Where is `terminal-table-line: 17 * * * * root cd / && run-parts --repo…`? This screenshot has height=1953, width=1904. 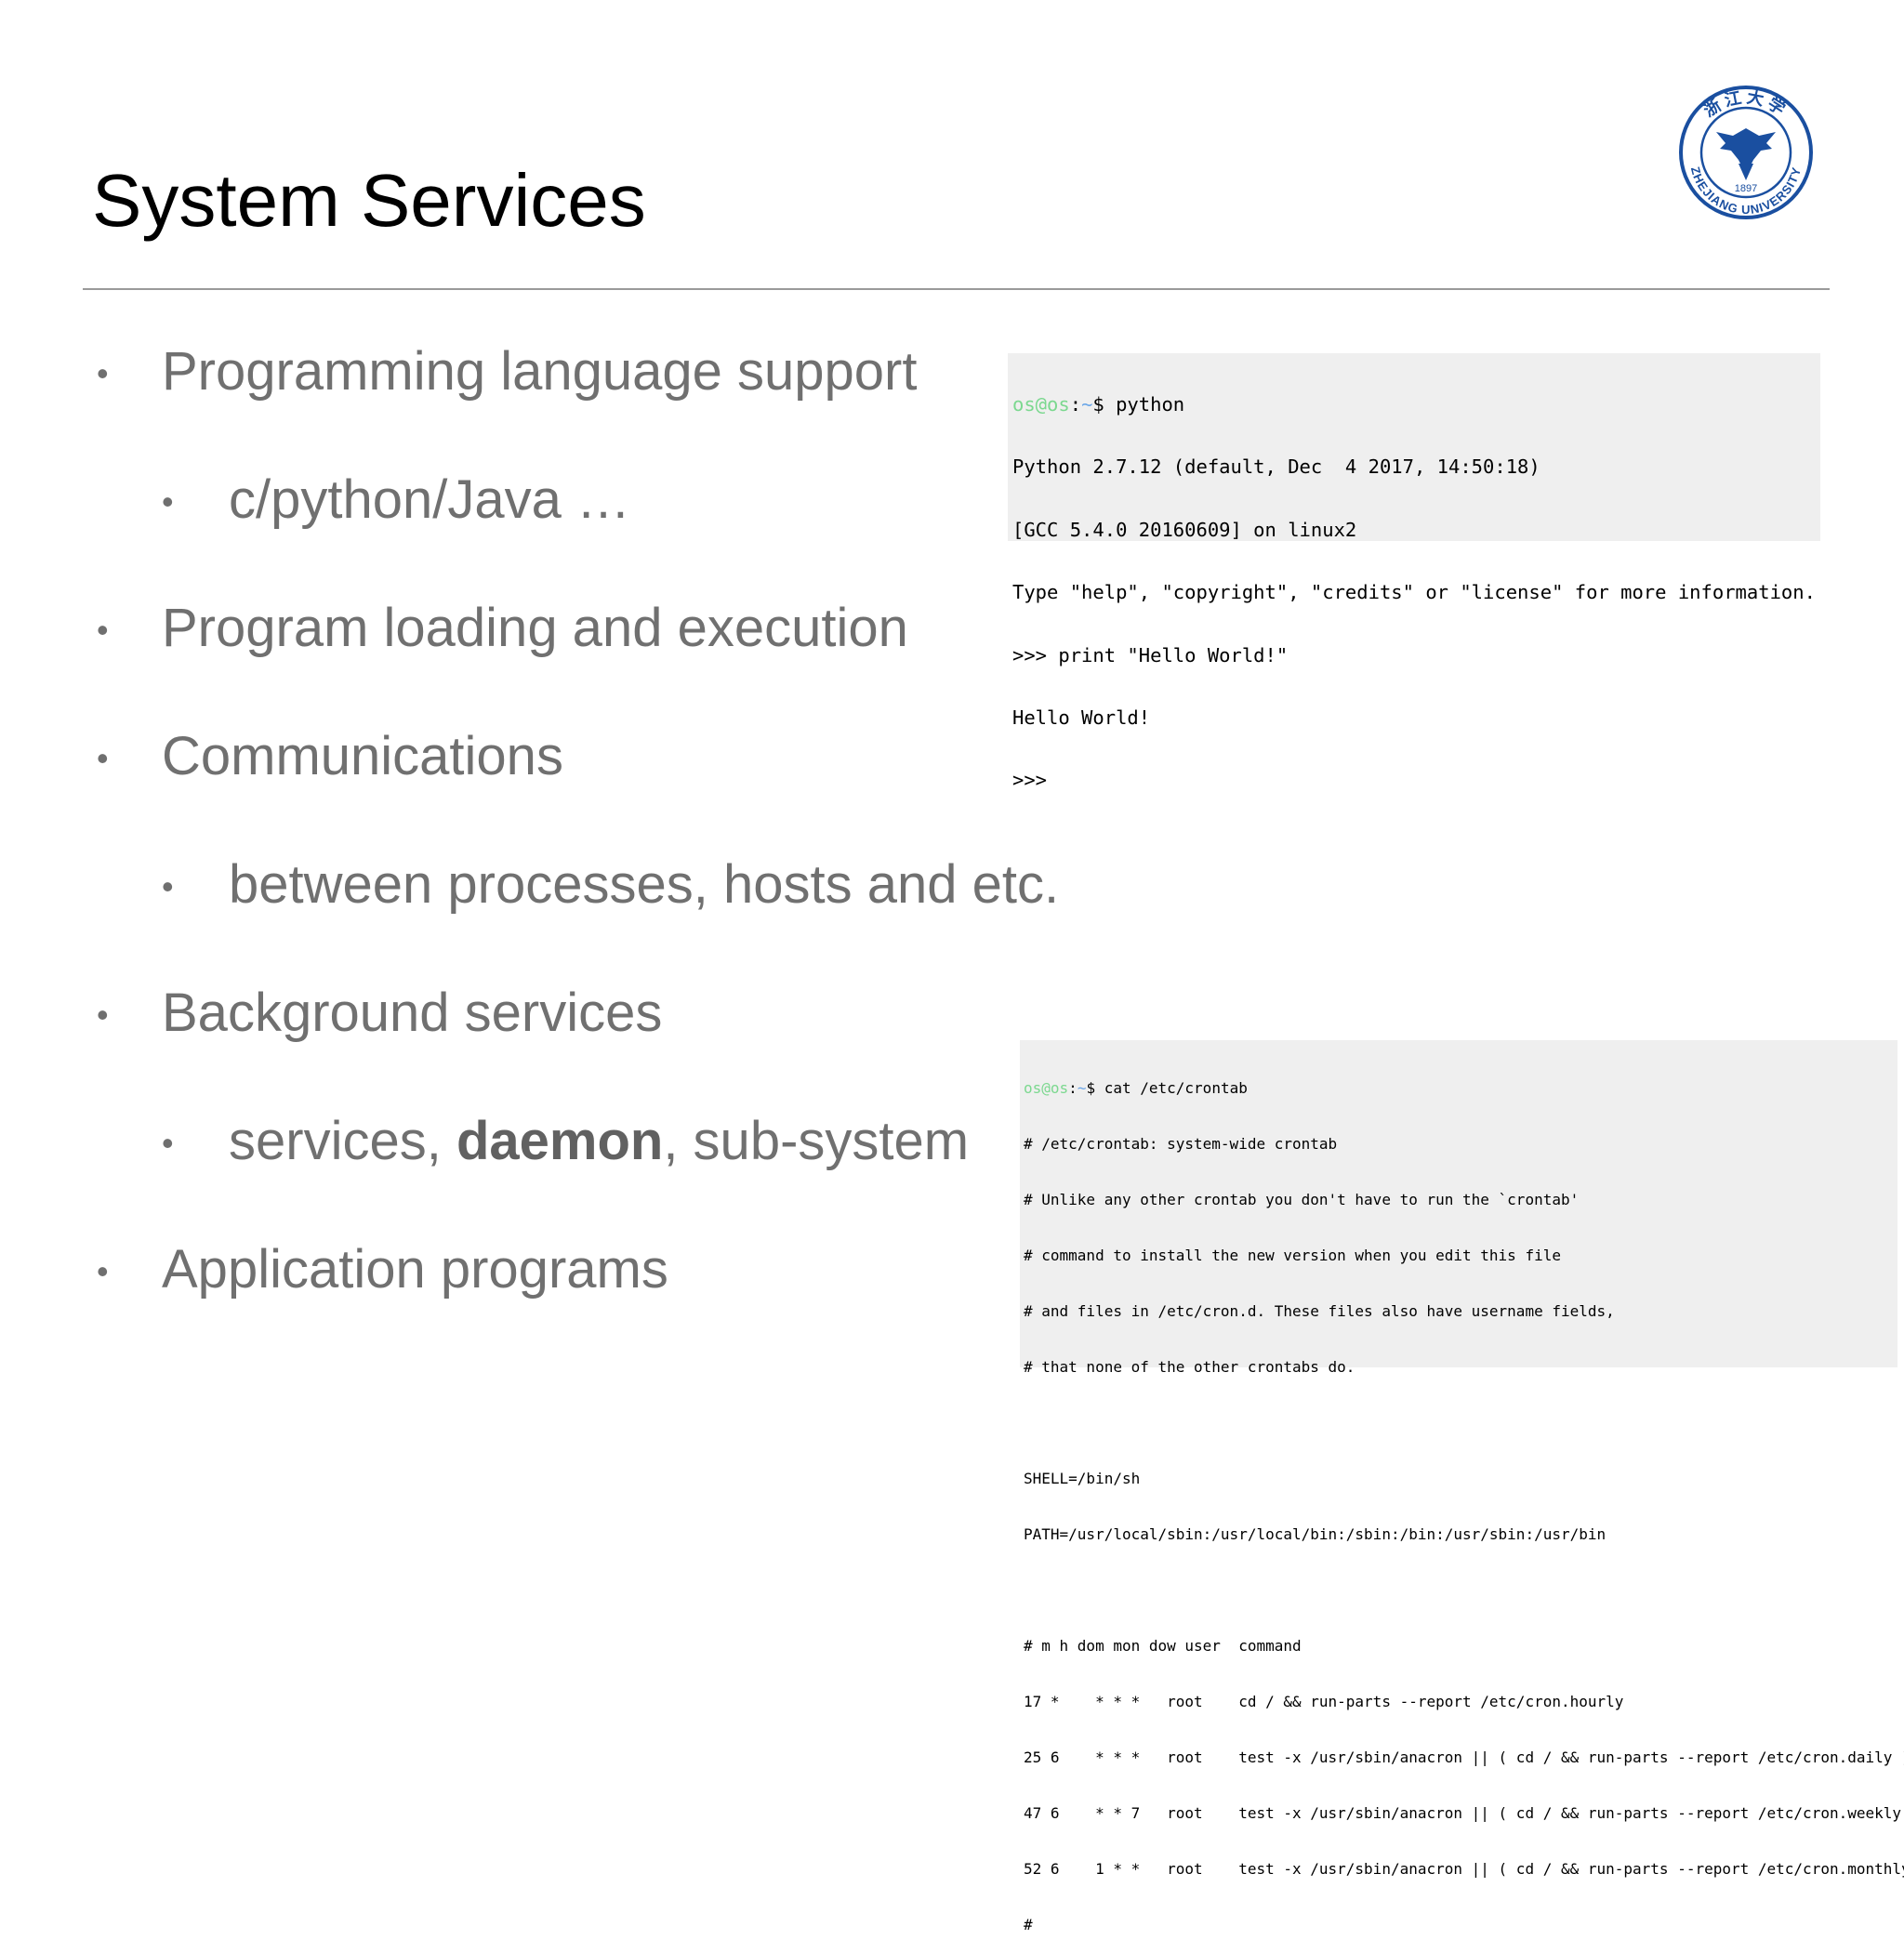
terminal-table-line: 17 * * * * root cd / && run-parts --repo… is located at coordinates (1324, 1701).